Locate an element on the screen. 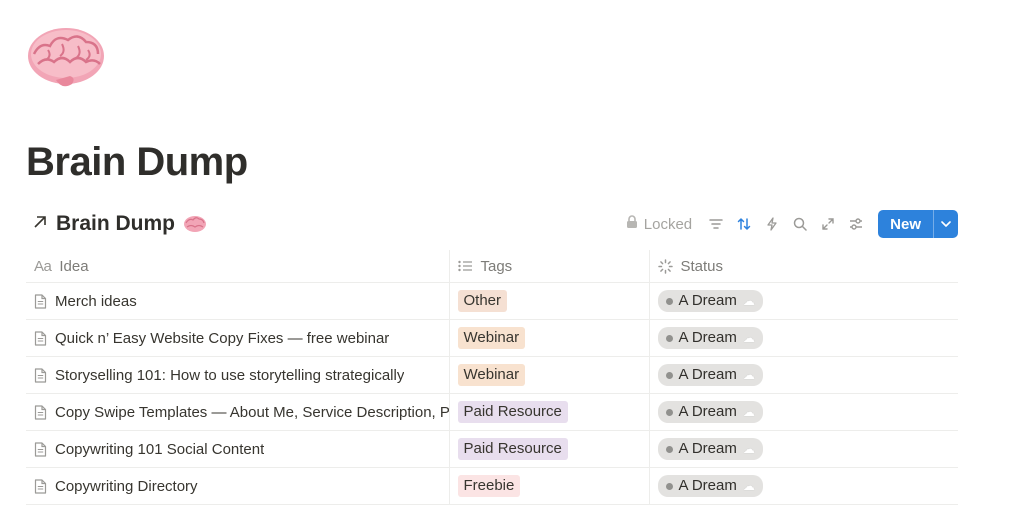 The image size is (1024, 513). tag-badge: Freebie is located at coordinates (489, 486).